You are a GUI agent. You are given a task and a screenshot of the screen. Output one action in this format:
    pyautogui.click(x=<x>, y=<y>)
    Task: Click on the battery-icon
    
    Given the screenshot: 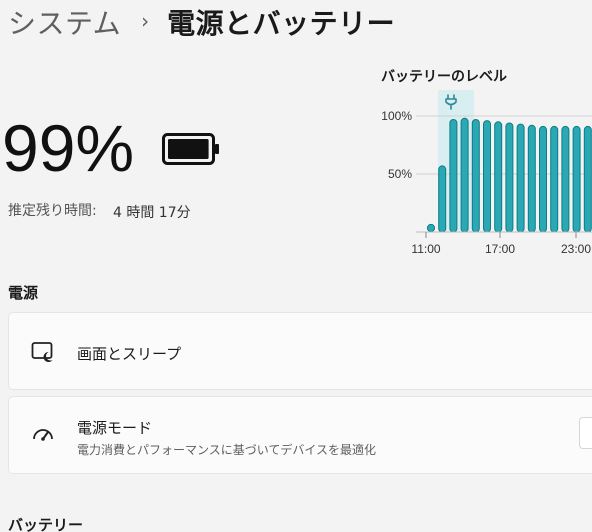 What is the action you would take?
    pyautogui.click(x=190, y=149)
    